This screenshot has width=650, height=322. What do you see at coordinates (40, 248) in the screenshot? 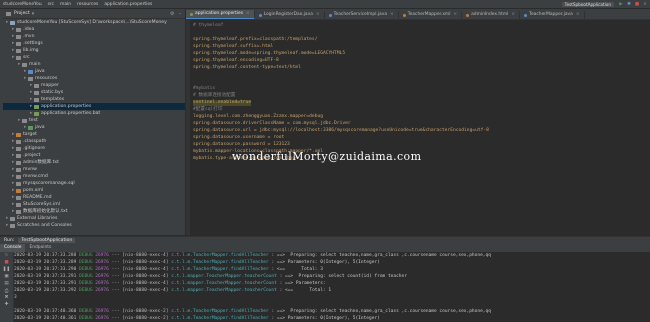
I see `run-tab: Endpoints` at bounding box center [40, 248].